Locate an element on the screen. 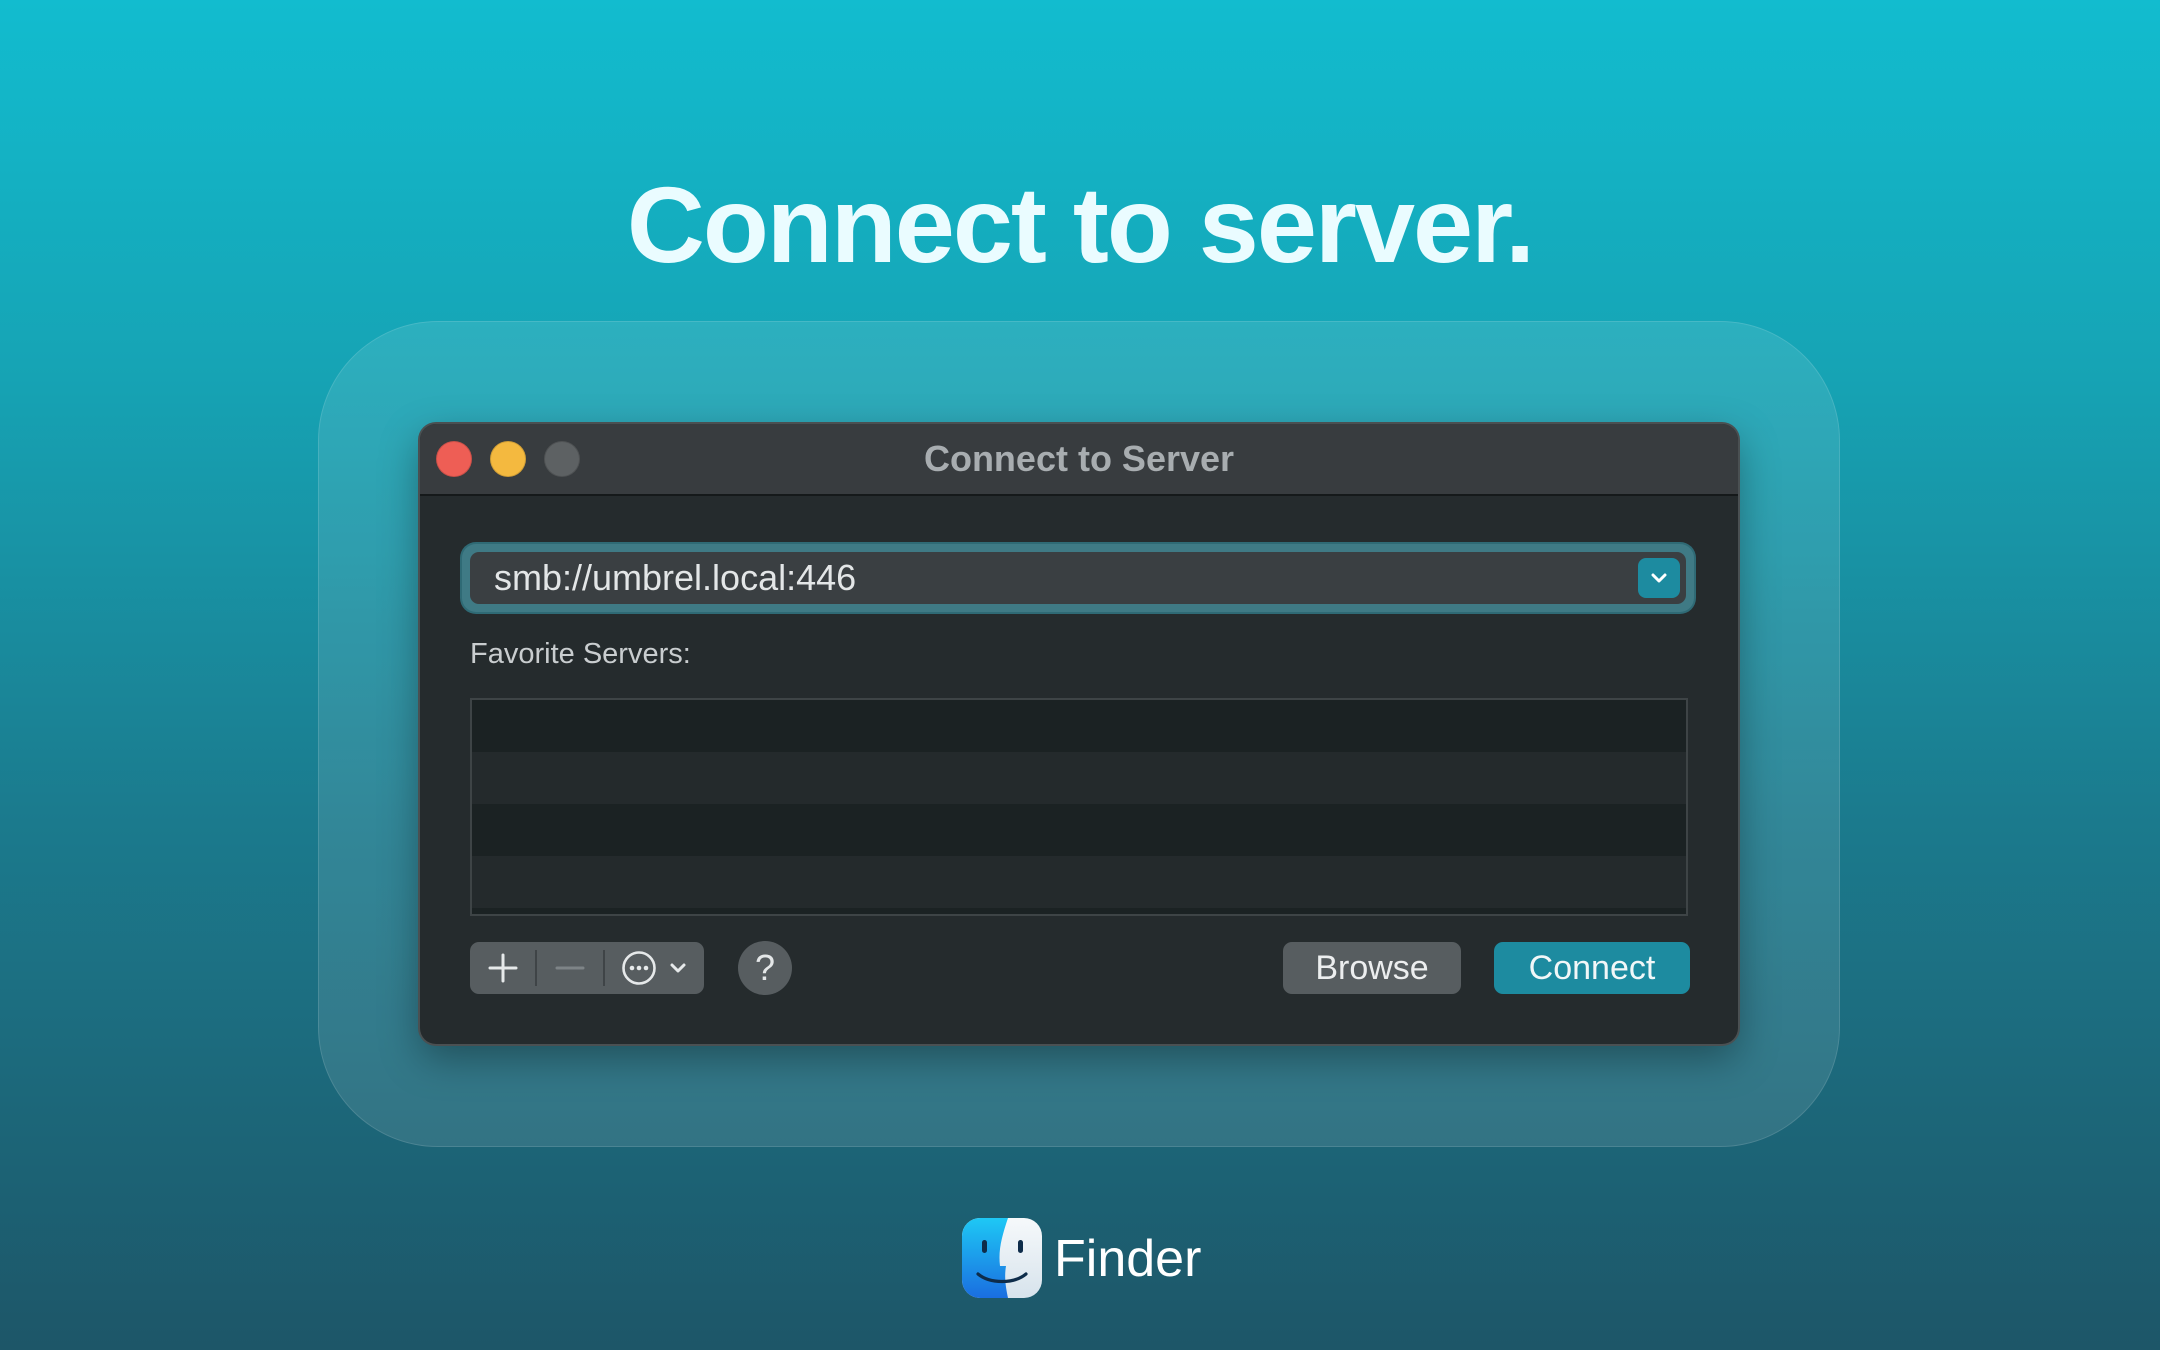 This screenshot has height=1350, width=2160. browse-button: Browse is located at coordinates (1372, 968).